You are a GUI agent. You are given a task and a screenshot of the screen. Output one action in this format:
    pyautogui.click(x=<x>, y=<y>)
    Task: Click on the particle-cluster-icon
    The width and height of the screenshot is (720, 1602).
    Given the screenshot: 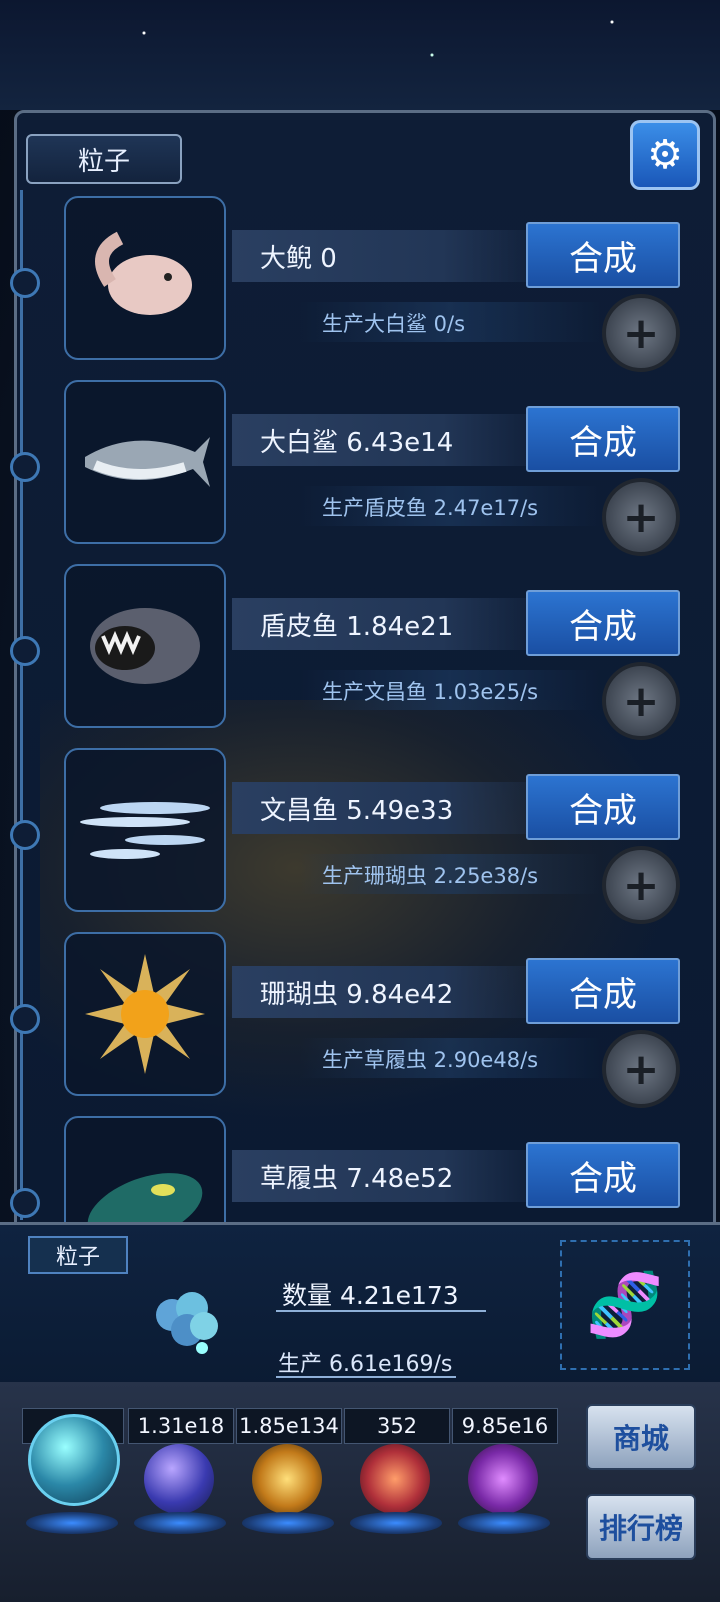 What is the action you would take?
    pyautogui.click(x=187, y=1320)
    